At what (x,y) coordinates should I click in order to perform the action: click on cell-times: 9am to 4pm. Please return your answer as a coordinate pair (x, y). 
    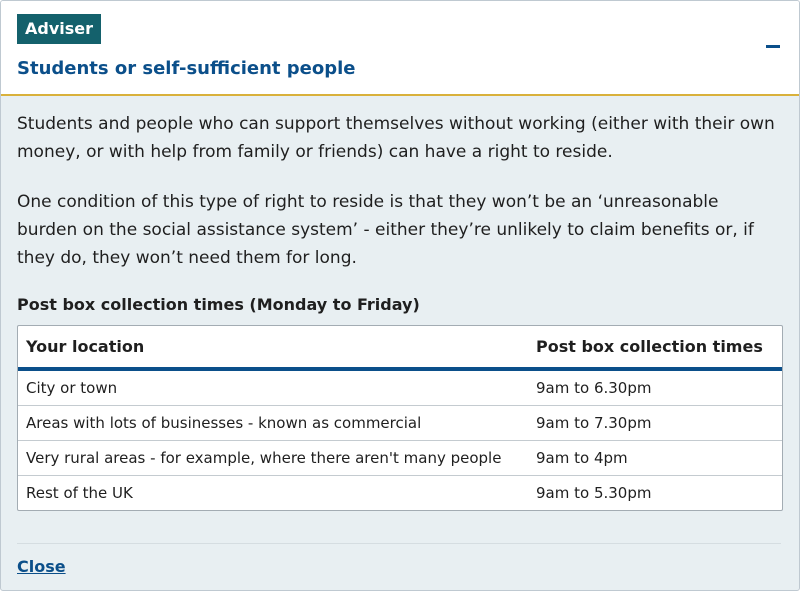
    Looking at the image, I should click on (655, 458).